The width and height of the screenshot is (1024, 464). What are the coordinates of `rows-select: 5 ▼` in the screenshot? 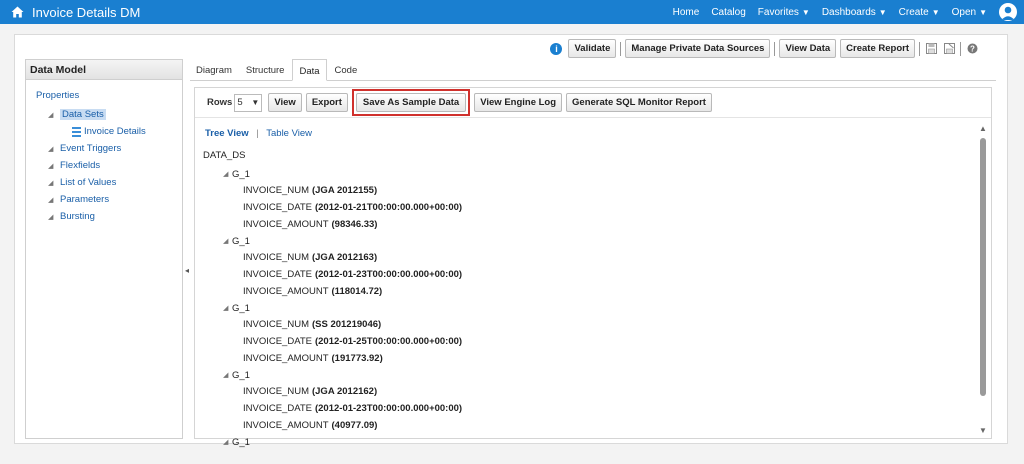 It's located at (248, 102).